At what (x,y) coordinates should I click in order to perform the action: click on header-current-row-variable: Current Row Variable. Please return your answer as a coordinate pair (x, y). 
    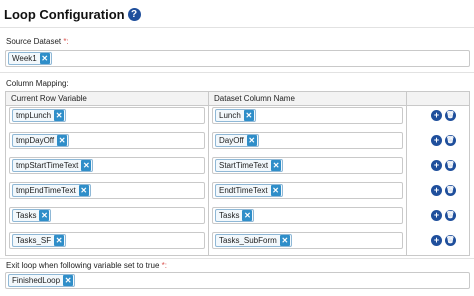
    Looking at the image, I should click on (107, 99).